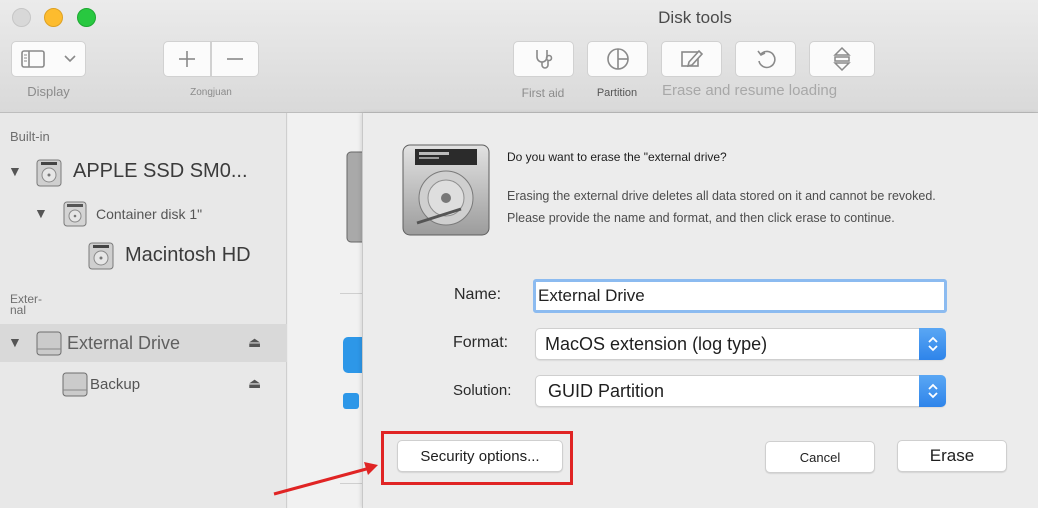 Image resolution: width=1038 pixels, height=508 pixels. I want to click on format-label: Format:, so click(481, 342).